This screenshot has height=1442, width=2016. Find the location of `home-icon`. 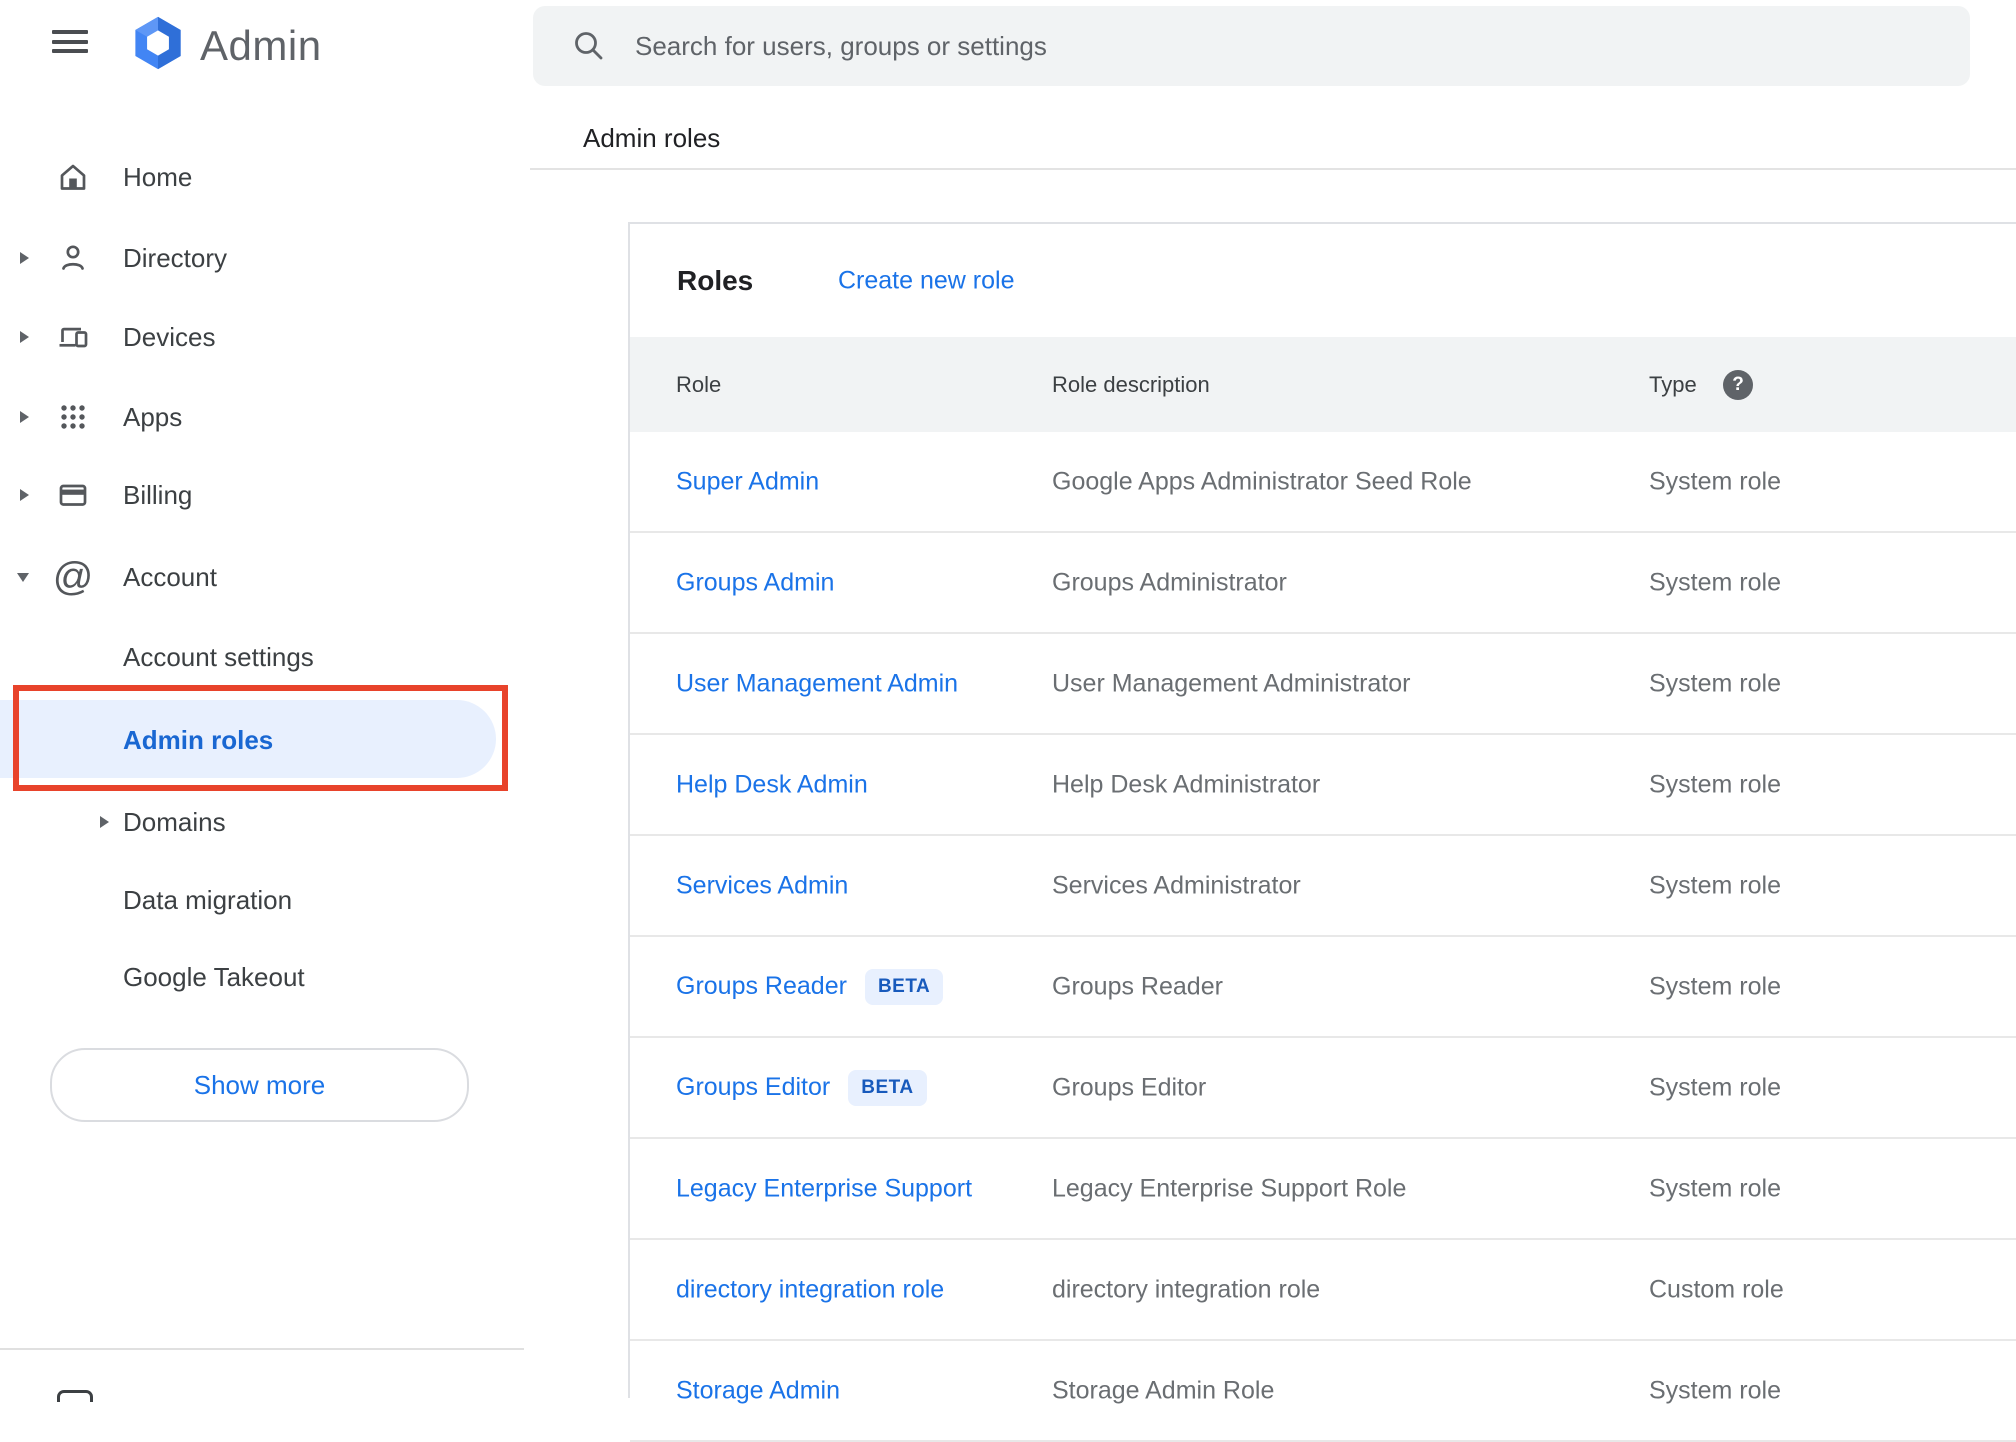

home-icon is located at coordinates (73, 177).